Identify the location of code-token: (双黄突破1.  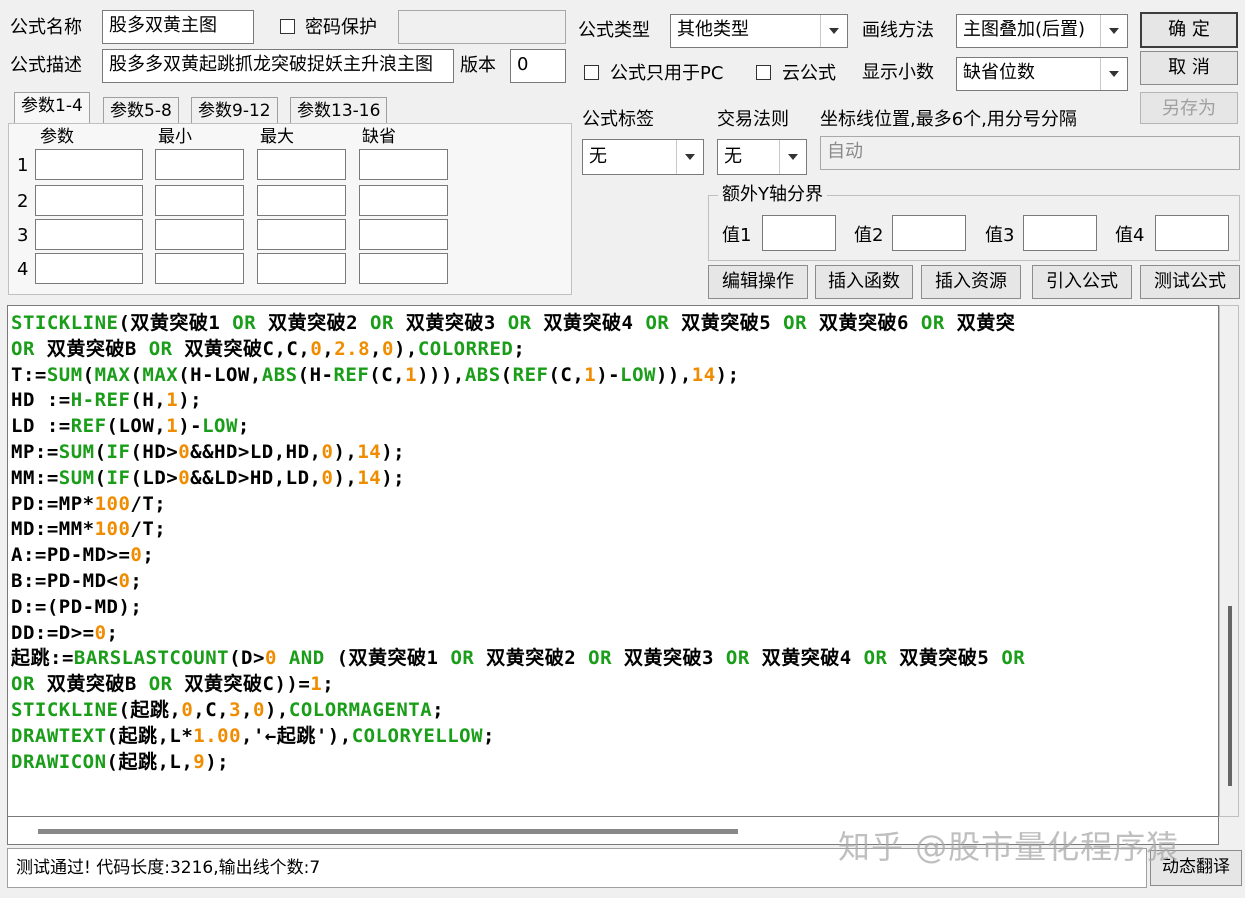
(387, 658).